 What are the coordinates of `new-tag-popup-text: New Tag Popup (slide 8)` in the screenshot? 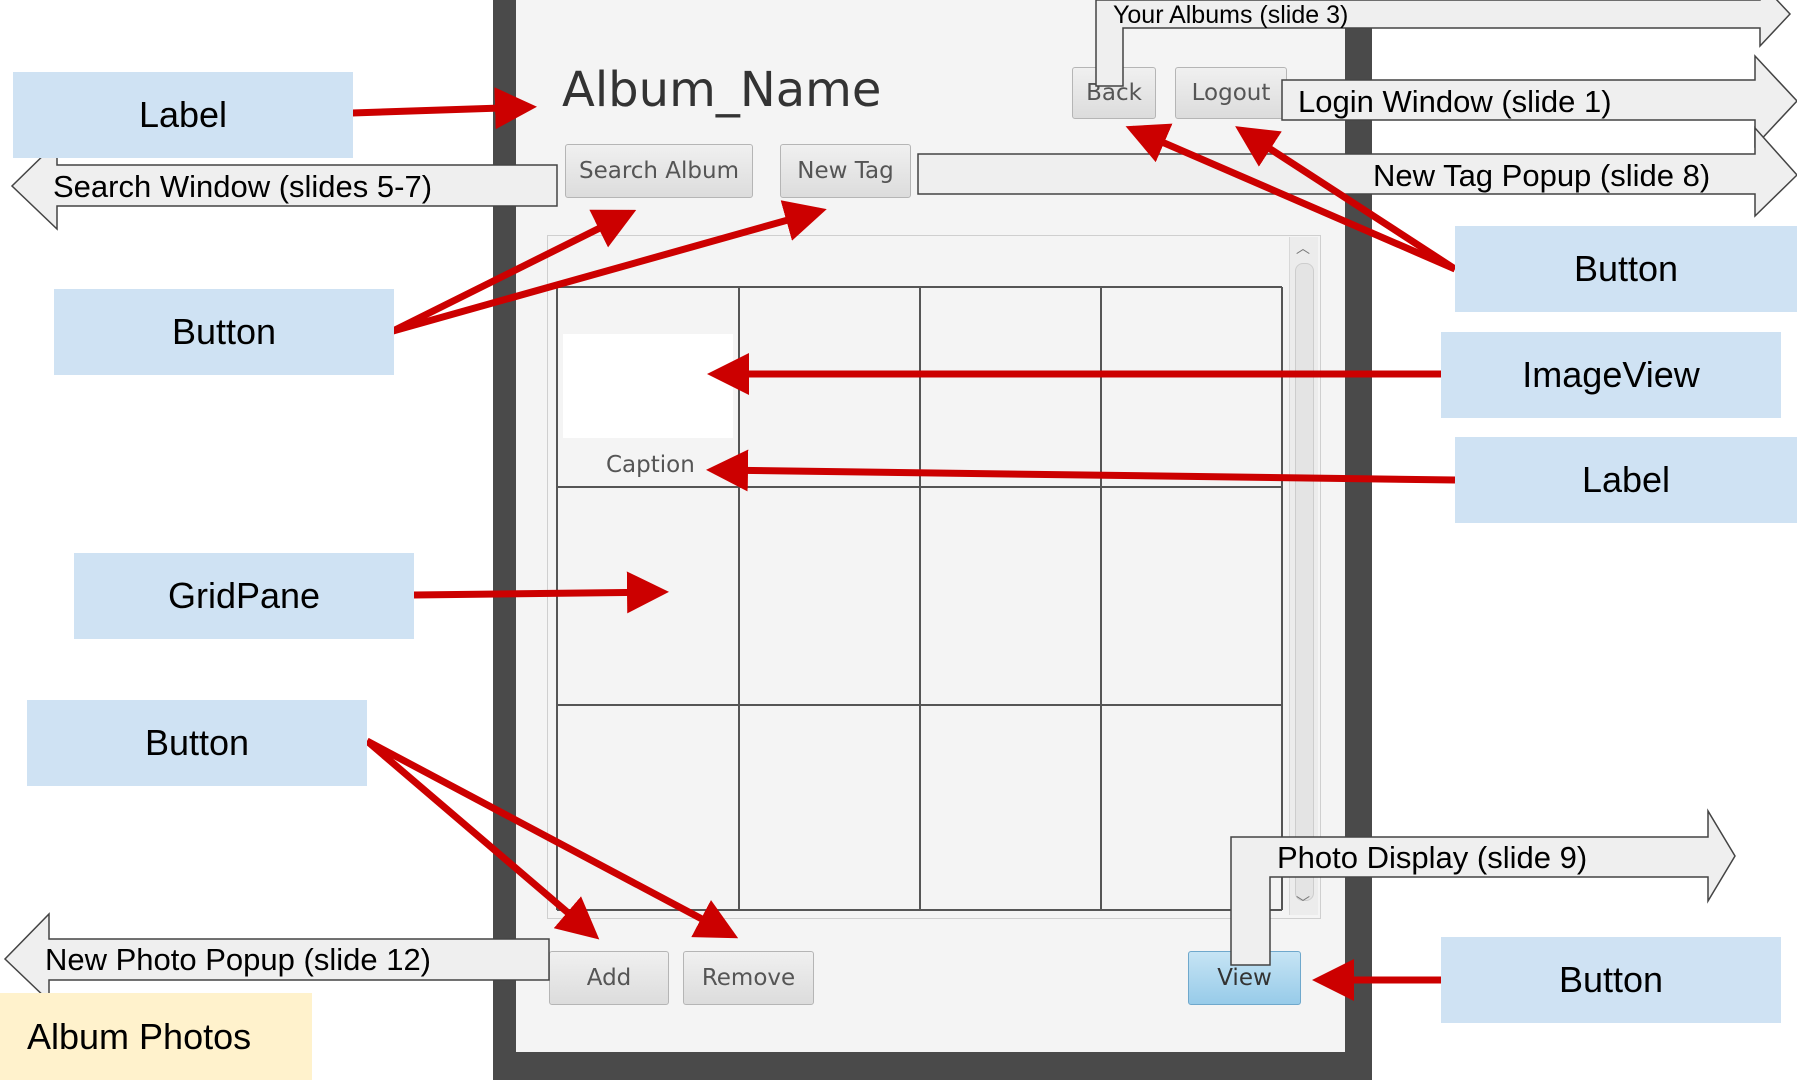 It's located at (1542, 175).